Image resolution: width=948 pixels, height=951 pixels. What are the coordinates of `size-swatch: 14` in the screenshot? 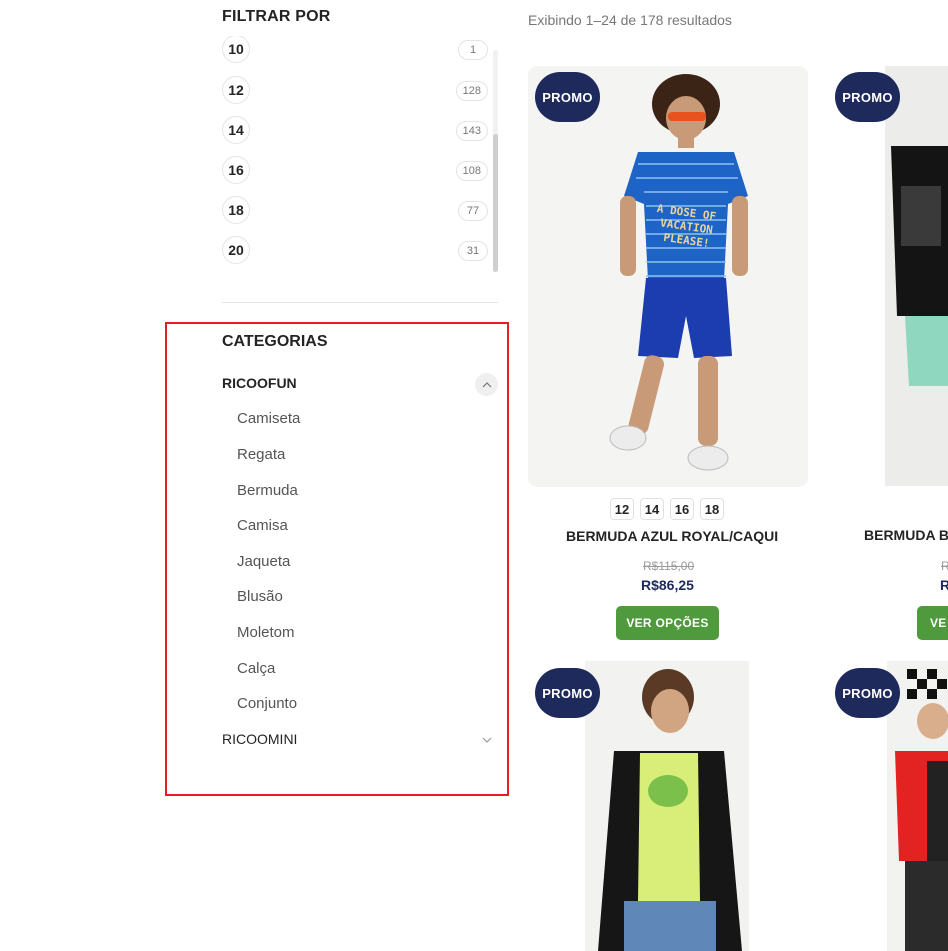 It's located at (652, 509).